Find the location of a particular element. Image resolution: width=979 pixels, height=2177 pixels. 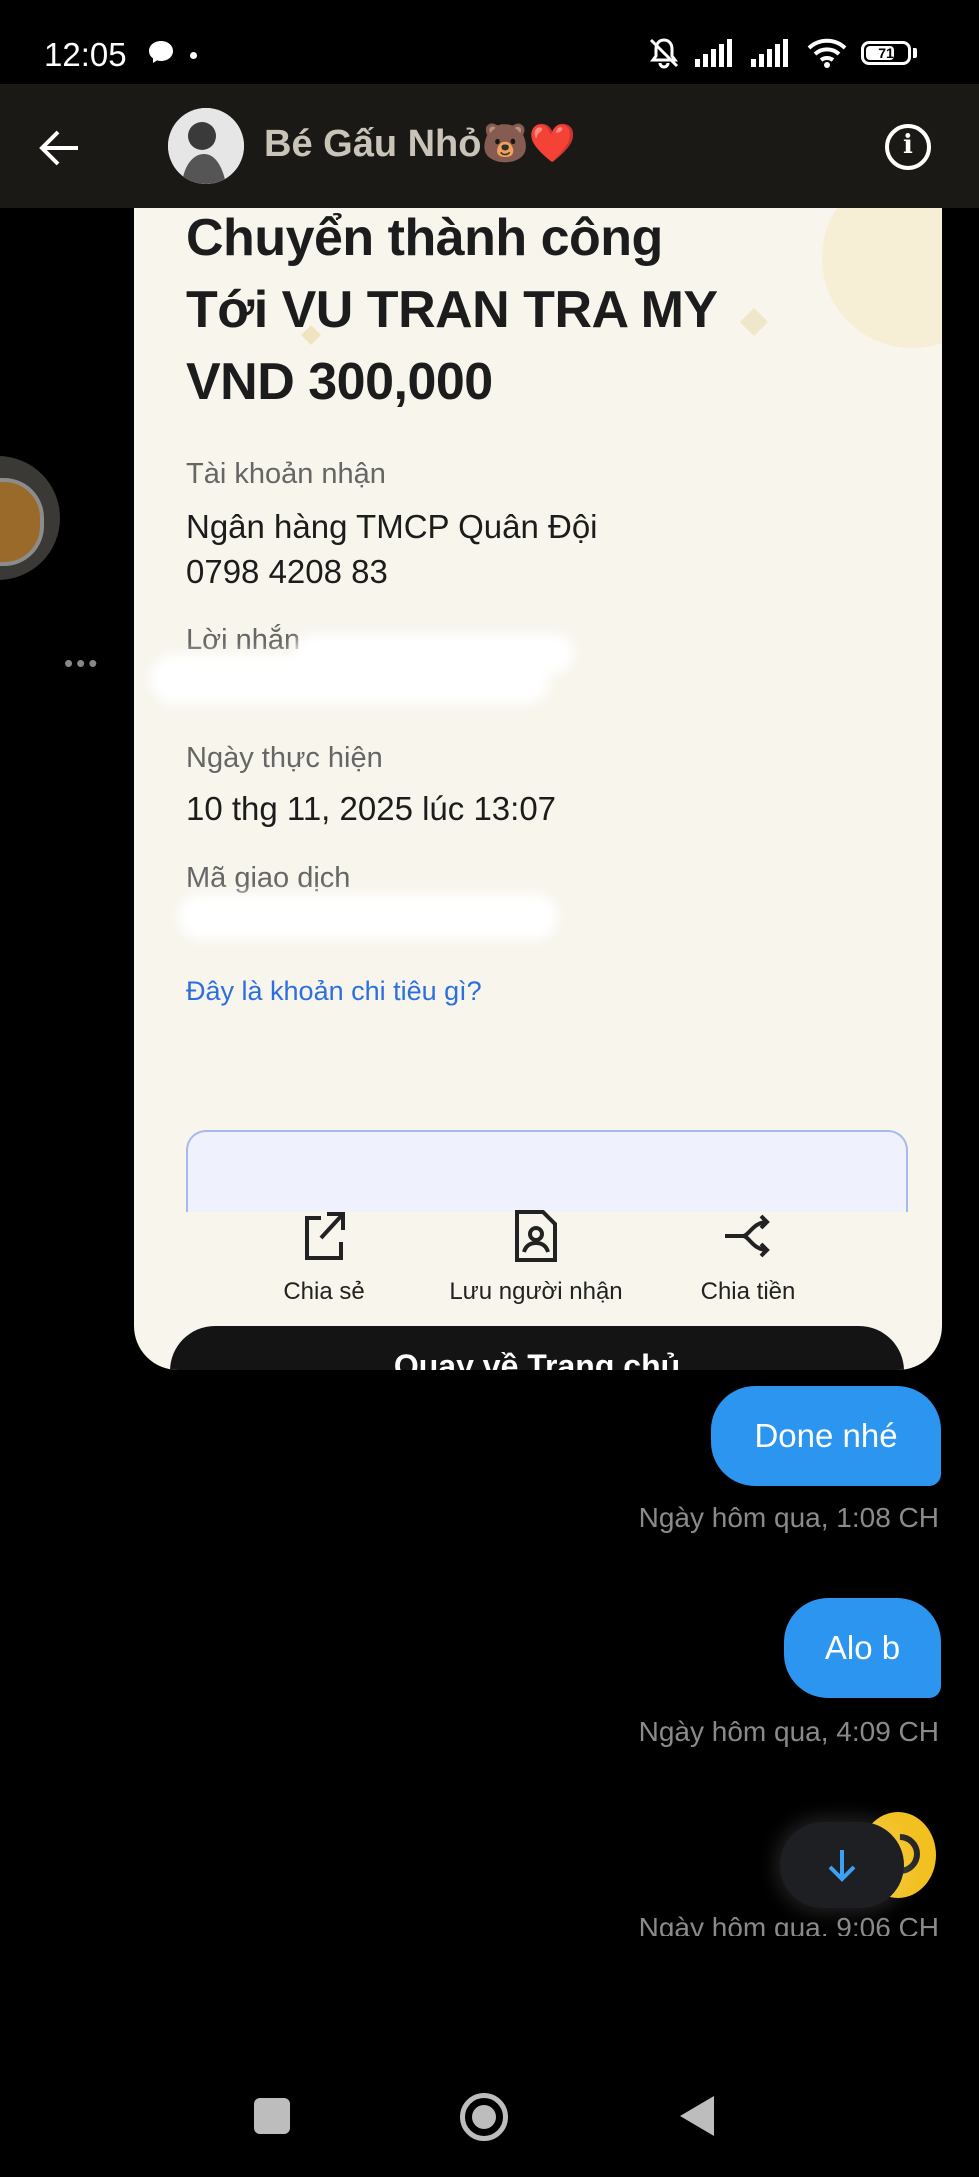

go-home-label: Quay về Trang chủ is located at coordinates (537, 1359).